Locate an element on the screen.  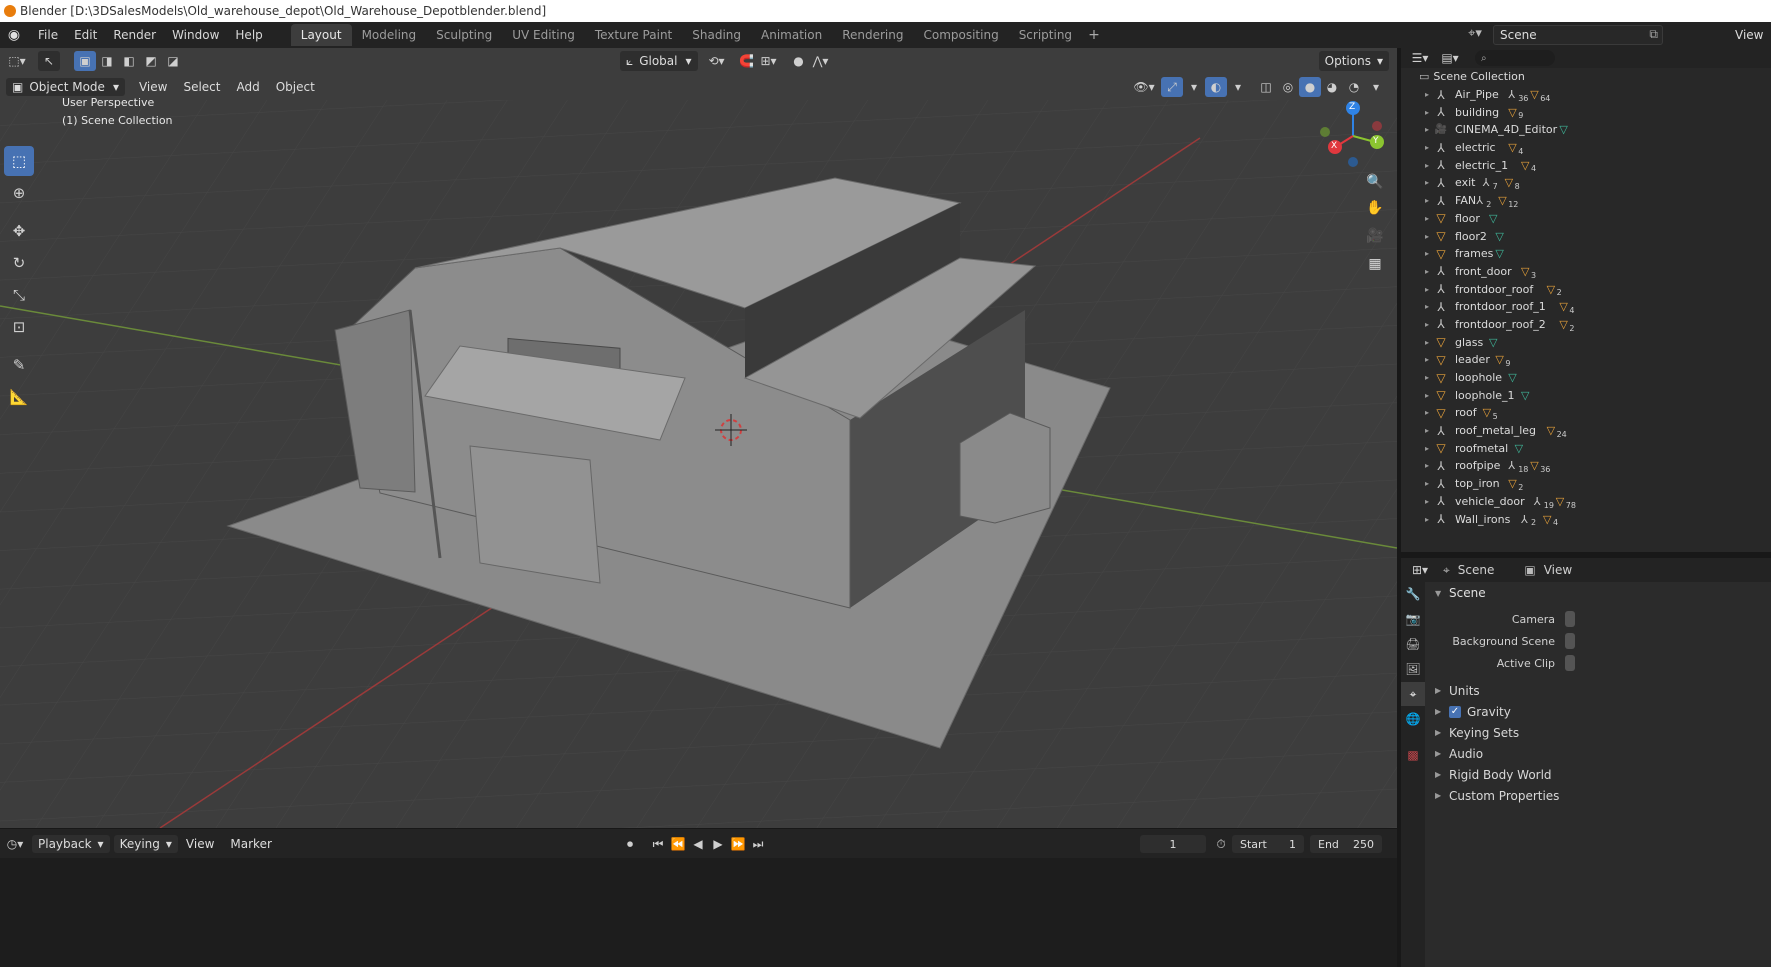
prev-keyframe-icon: ⏪ is located at coordinates (678, 844).